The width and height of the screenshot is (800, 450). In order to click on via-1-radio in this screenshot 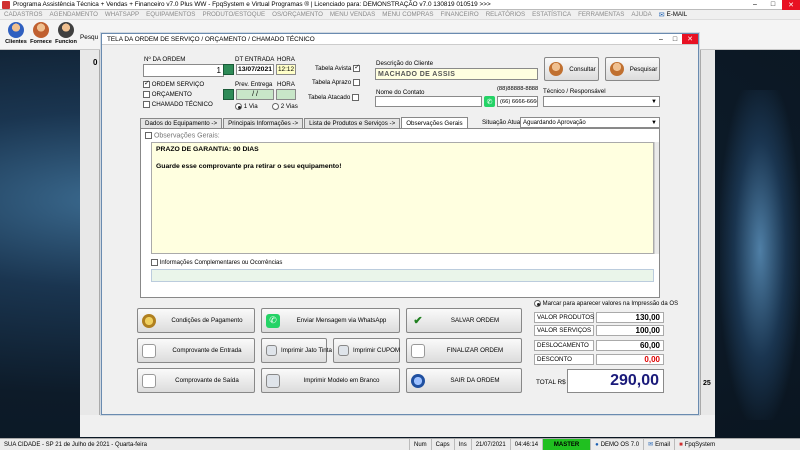, I will do `click(238, 106)`.